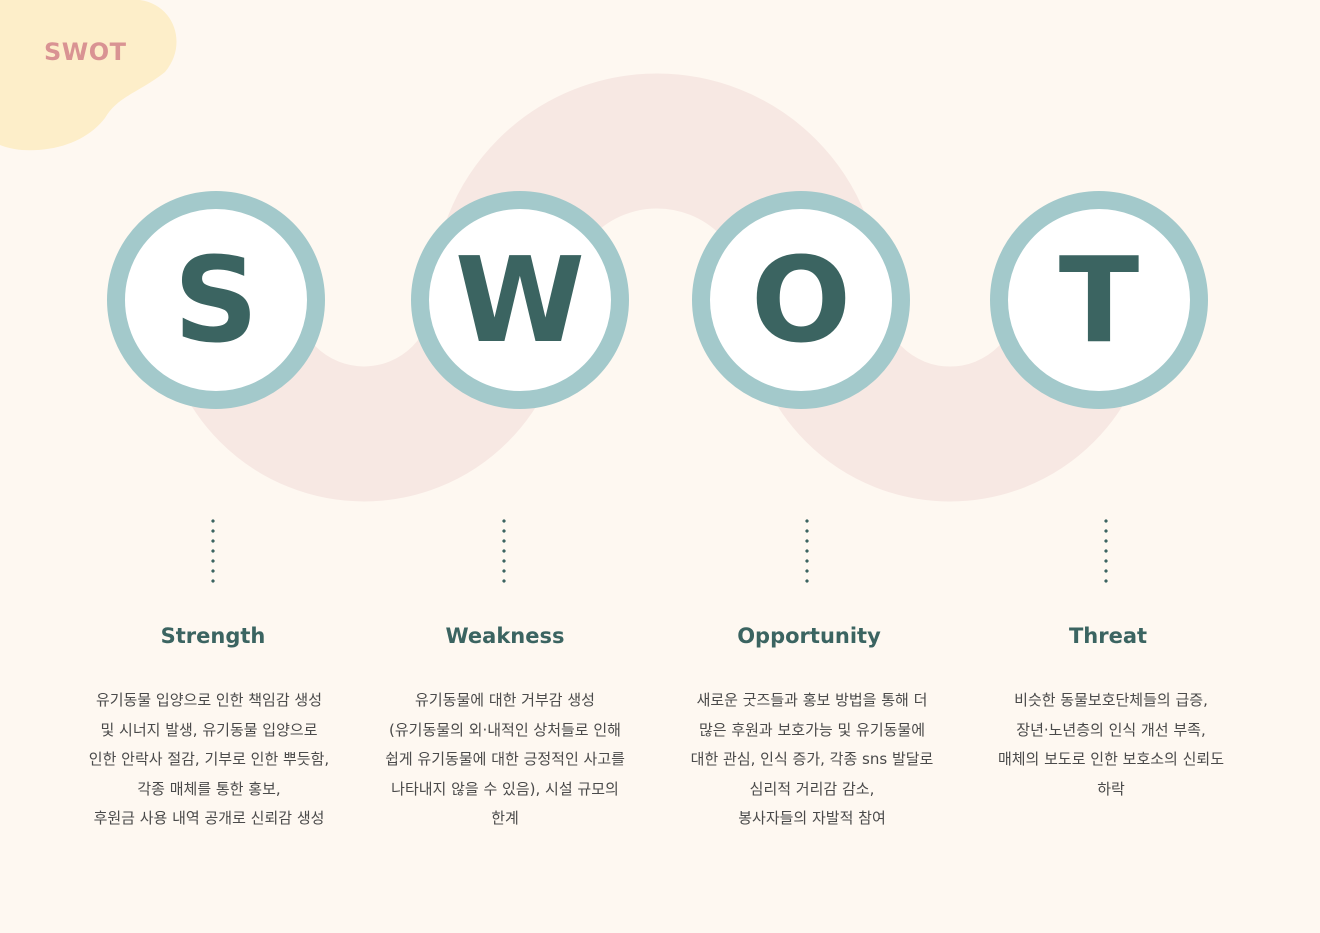 The width and height of the screenshot is (1320, 933). Describe the element at coordinates (1108, 636) in the screenshot. I see `threat-heading: Threat` at that location.